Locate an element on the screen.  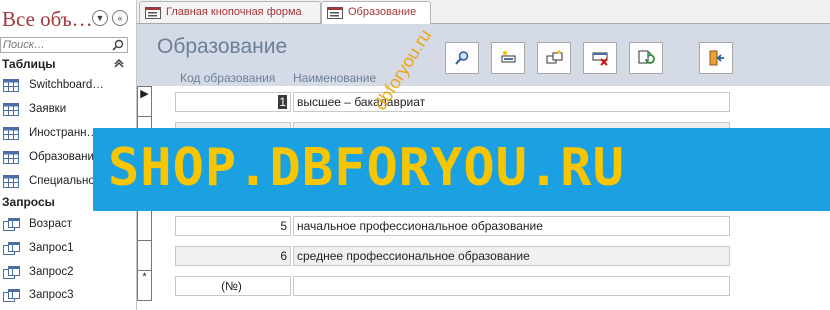
nav-item-label: Заявки is located at coordinates (48, 109).